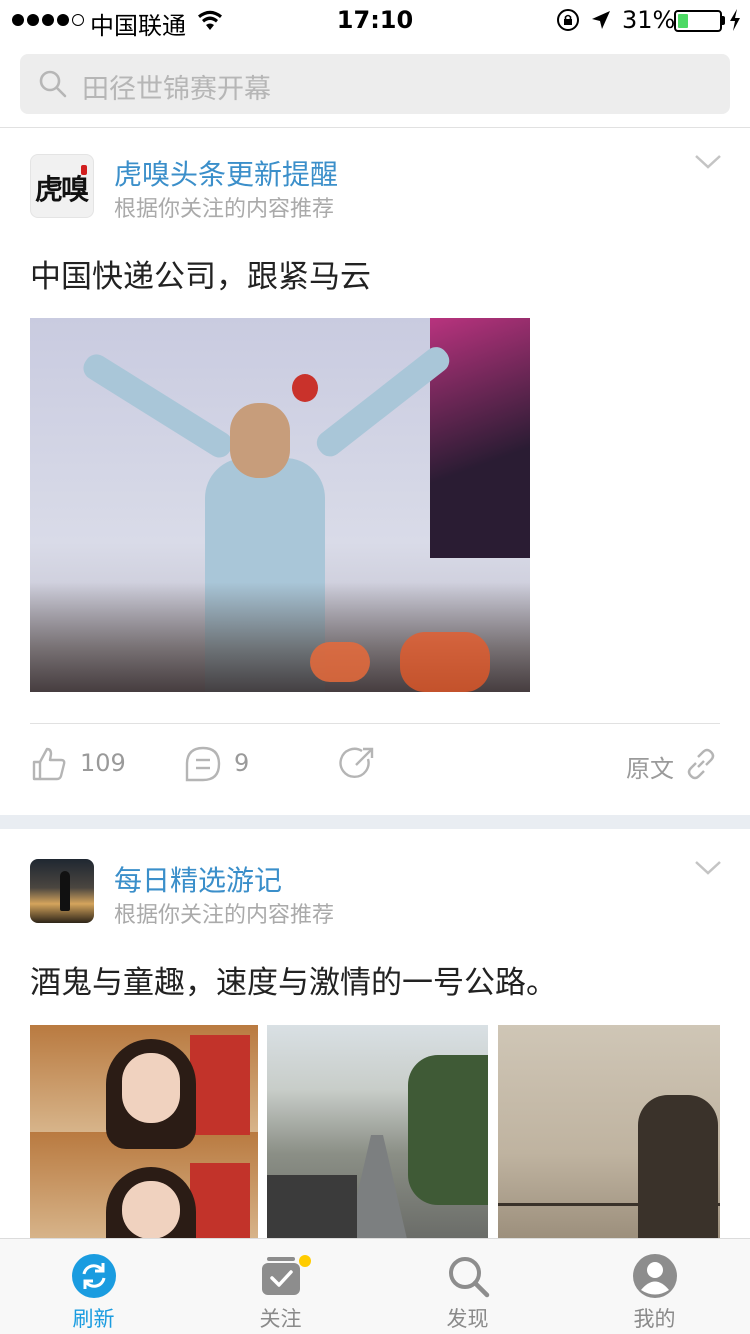 The image size is (750, 1334). I want to click on search-input: 田径世锦赛开幕, so click(375, 84).